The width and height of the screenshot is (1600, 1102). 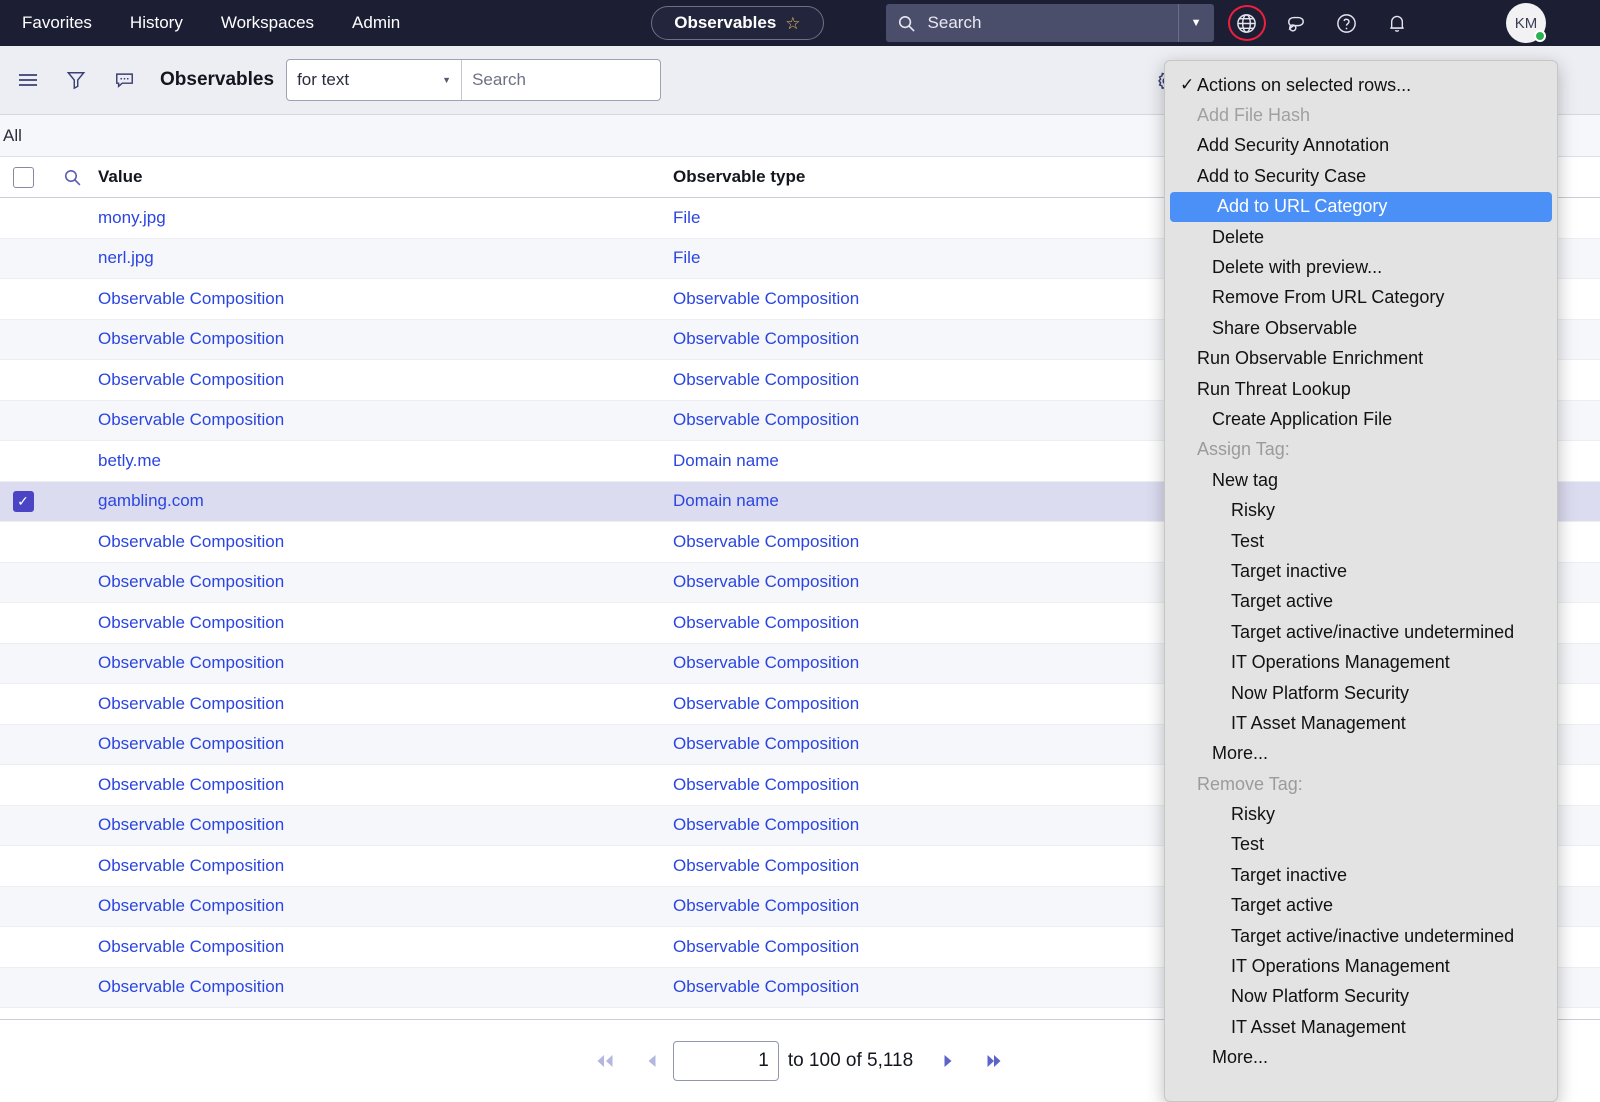 What do you see at coordinates (1361, 206) in the screenshot?
I see `menu-item-add-to-url-category: Add to URL Category` at bounding box center [1361, 206].